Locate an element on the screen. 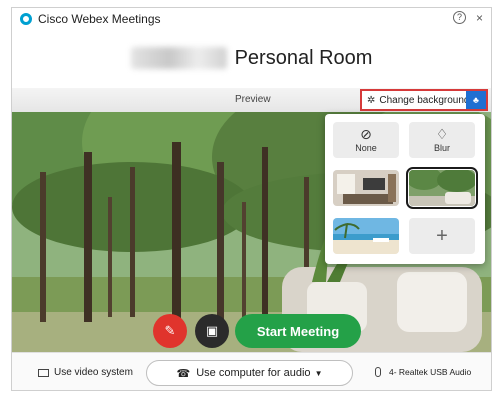  background-none-option: ⊘ None is located at coordinates (366, 140).